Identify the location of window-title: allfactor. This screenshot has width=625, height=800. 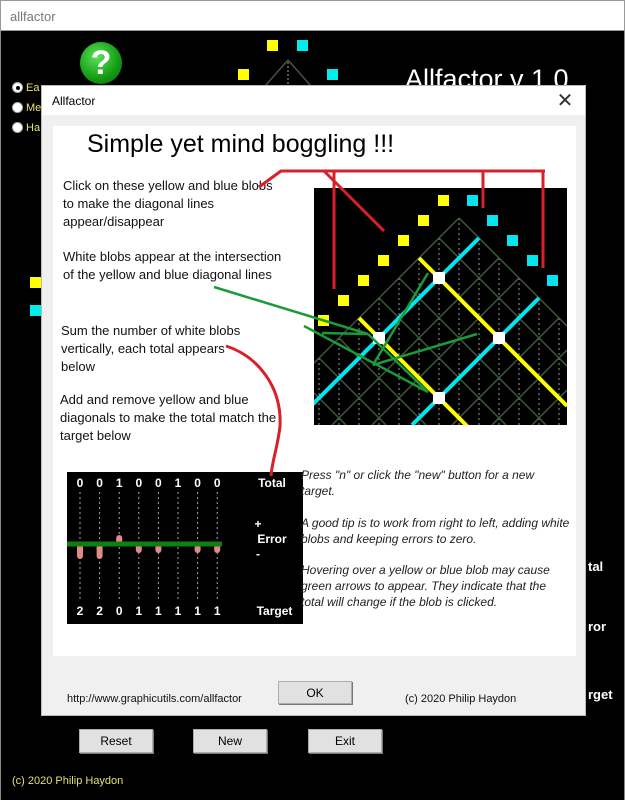
(33, 16).